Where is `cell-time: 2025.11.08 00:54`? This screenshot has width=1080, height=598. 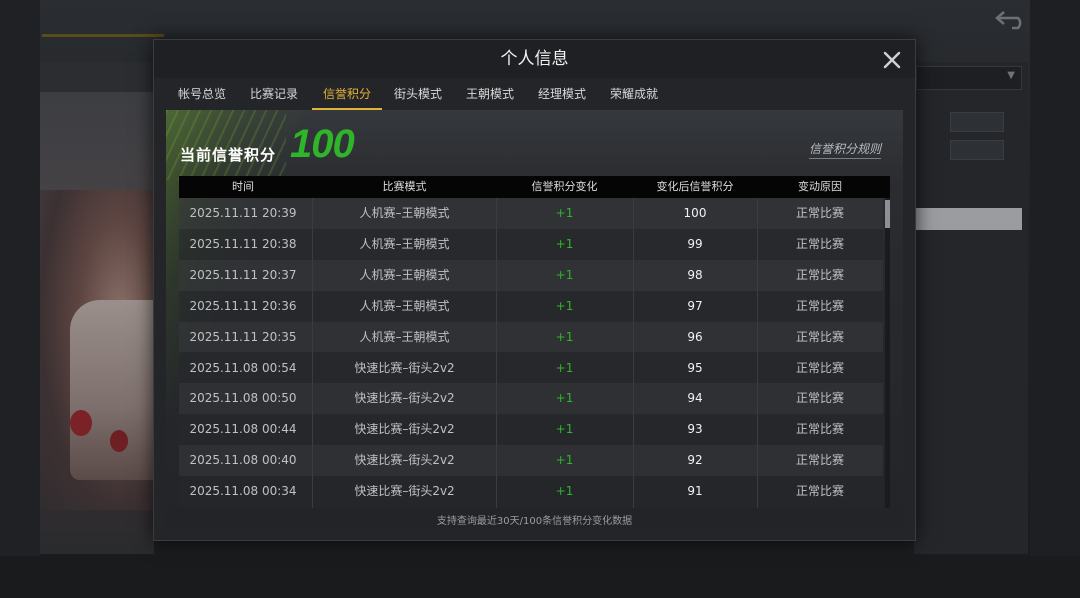 cell-time: 2025.11.08 00:54 is located at coordinates (243, 367).